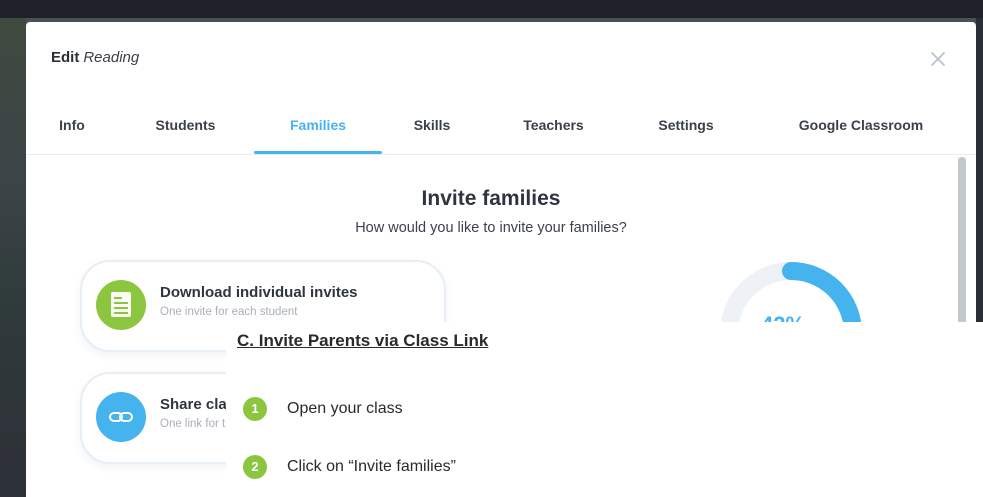 This screenshot has width=983, height=497. Describe the element at coordinates (255, 409) in the screenshot. I see `step-number-badge: 1` at that location.